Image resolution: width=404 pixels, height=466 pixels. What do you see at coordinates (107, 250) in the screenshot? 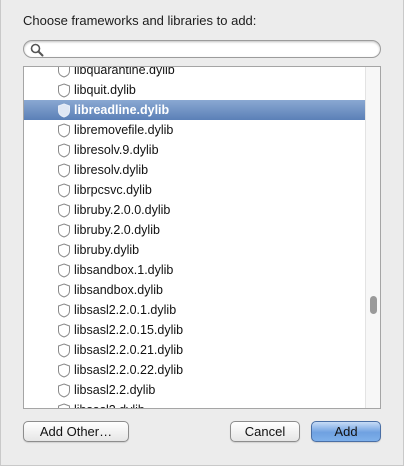
I see `list-item-label: libruby.dylib` at bounding box center [107, 250].